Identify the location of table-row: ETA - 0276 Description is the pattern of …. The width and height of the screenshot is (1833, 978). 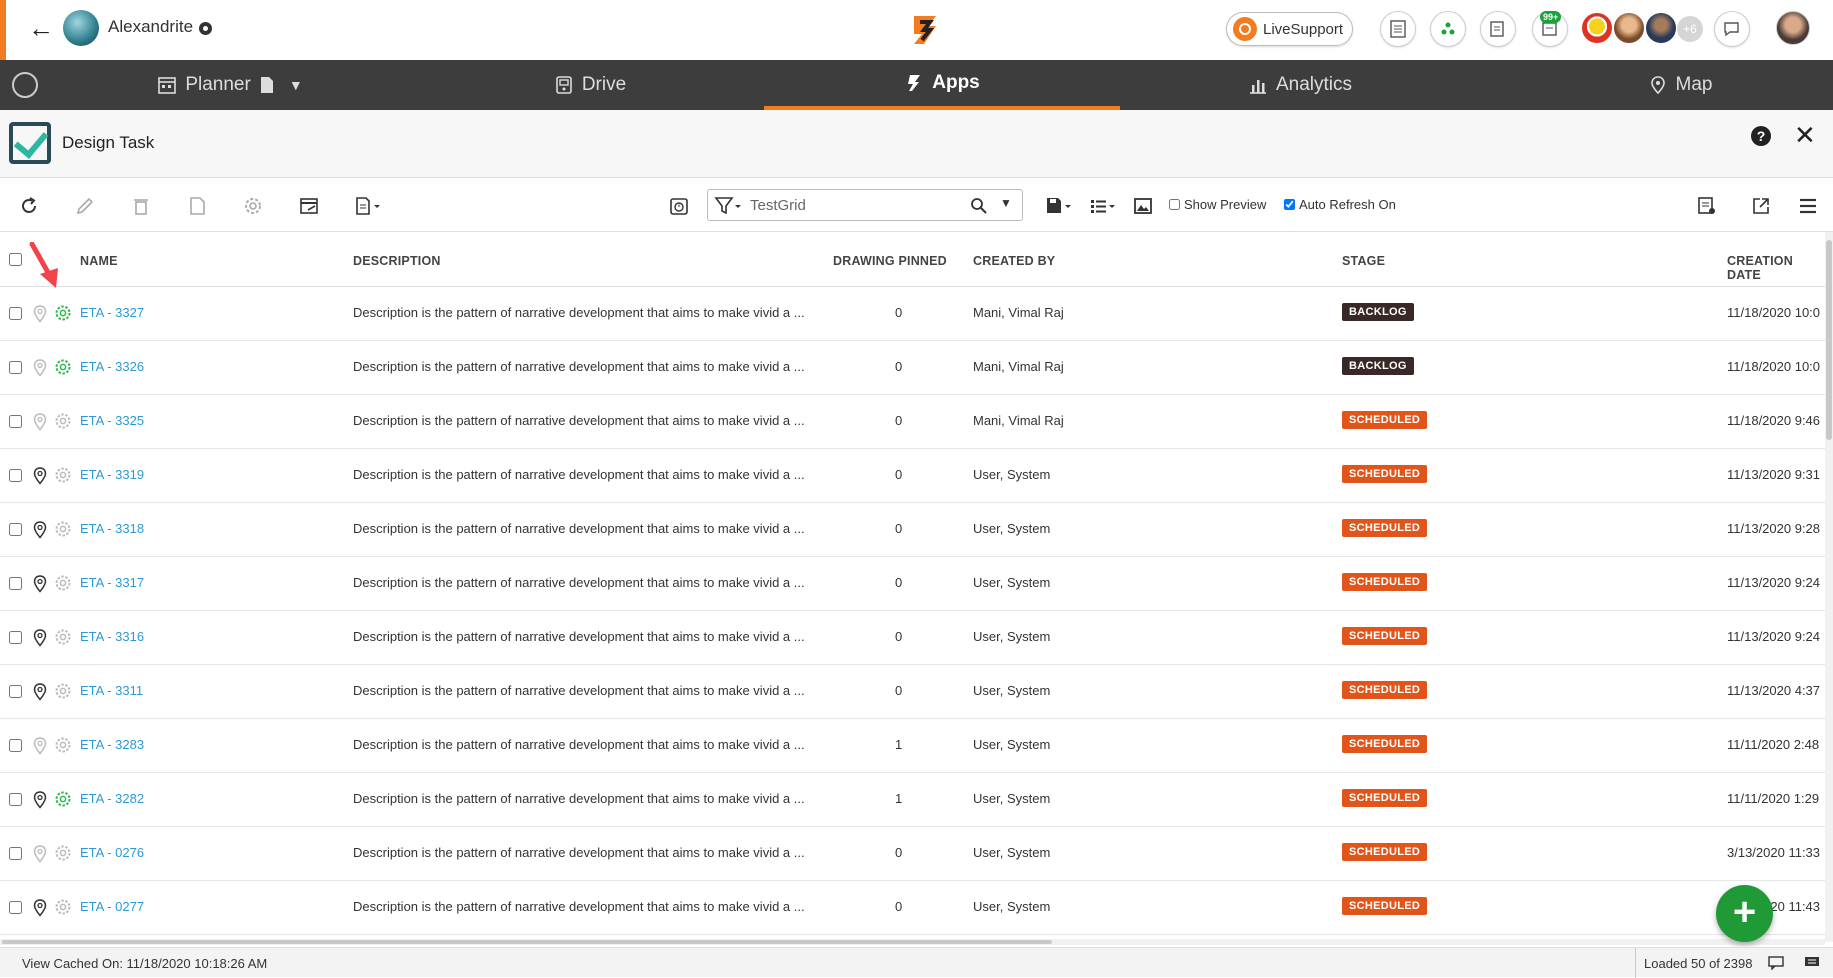
(912, 854).